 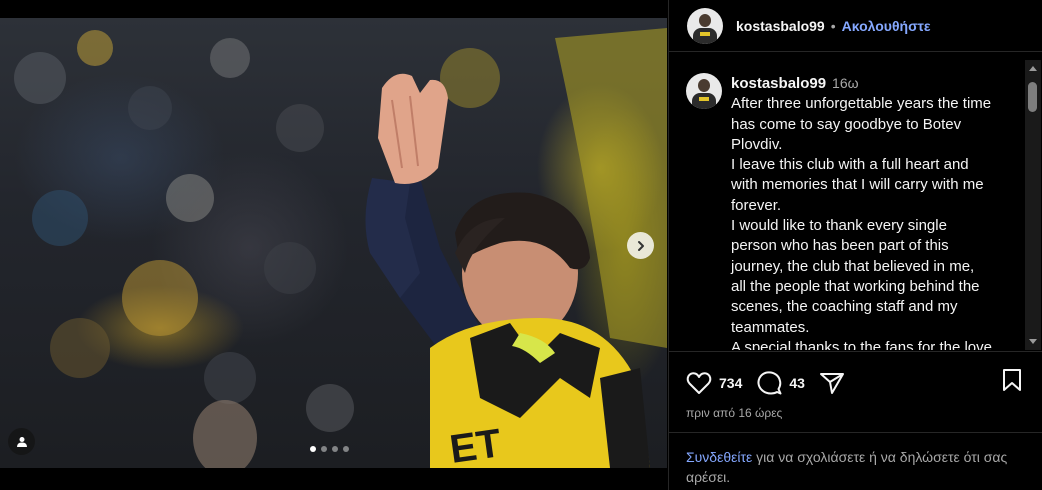 I want to click on post-timestamp: πριν από 16 ώρες, so click(x=855, y=409).